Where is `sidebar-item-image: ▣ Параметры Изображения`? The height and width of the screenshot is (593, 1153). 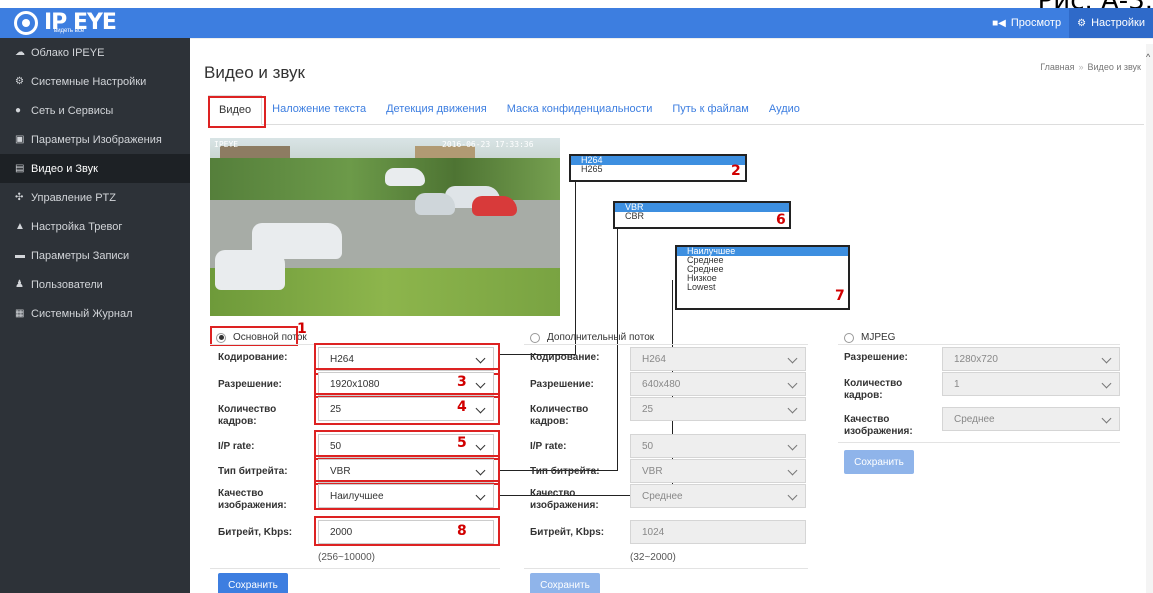
sidebar-item-image: ▣ Параметры Изображения is located at coordinates (95, 139).